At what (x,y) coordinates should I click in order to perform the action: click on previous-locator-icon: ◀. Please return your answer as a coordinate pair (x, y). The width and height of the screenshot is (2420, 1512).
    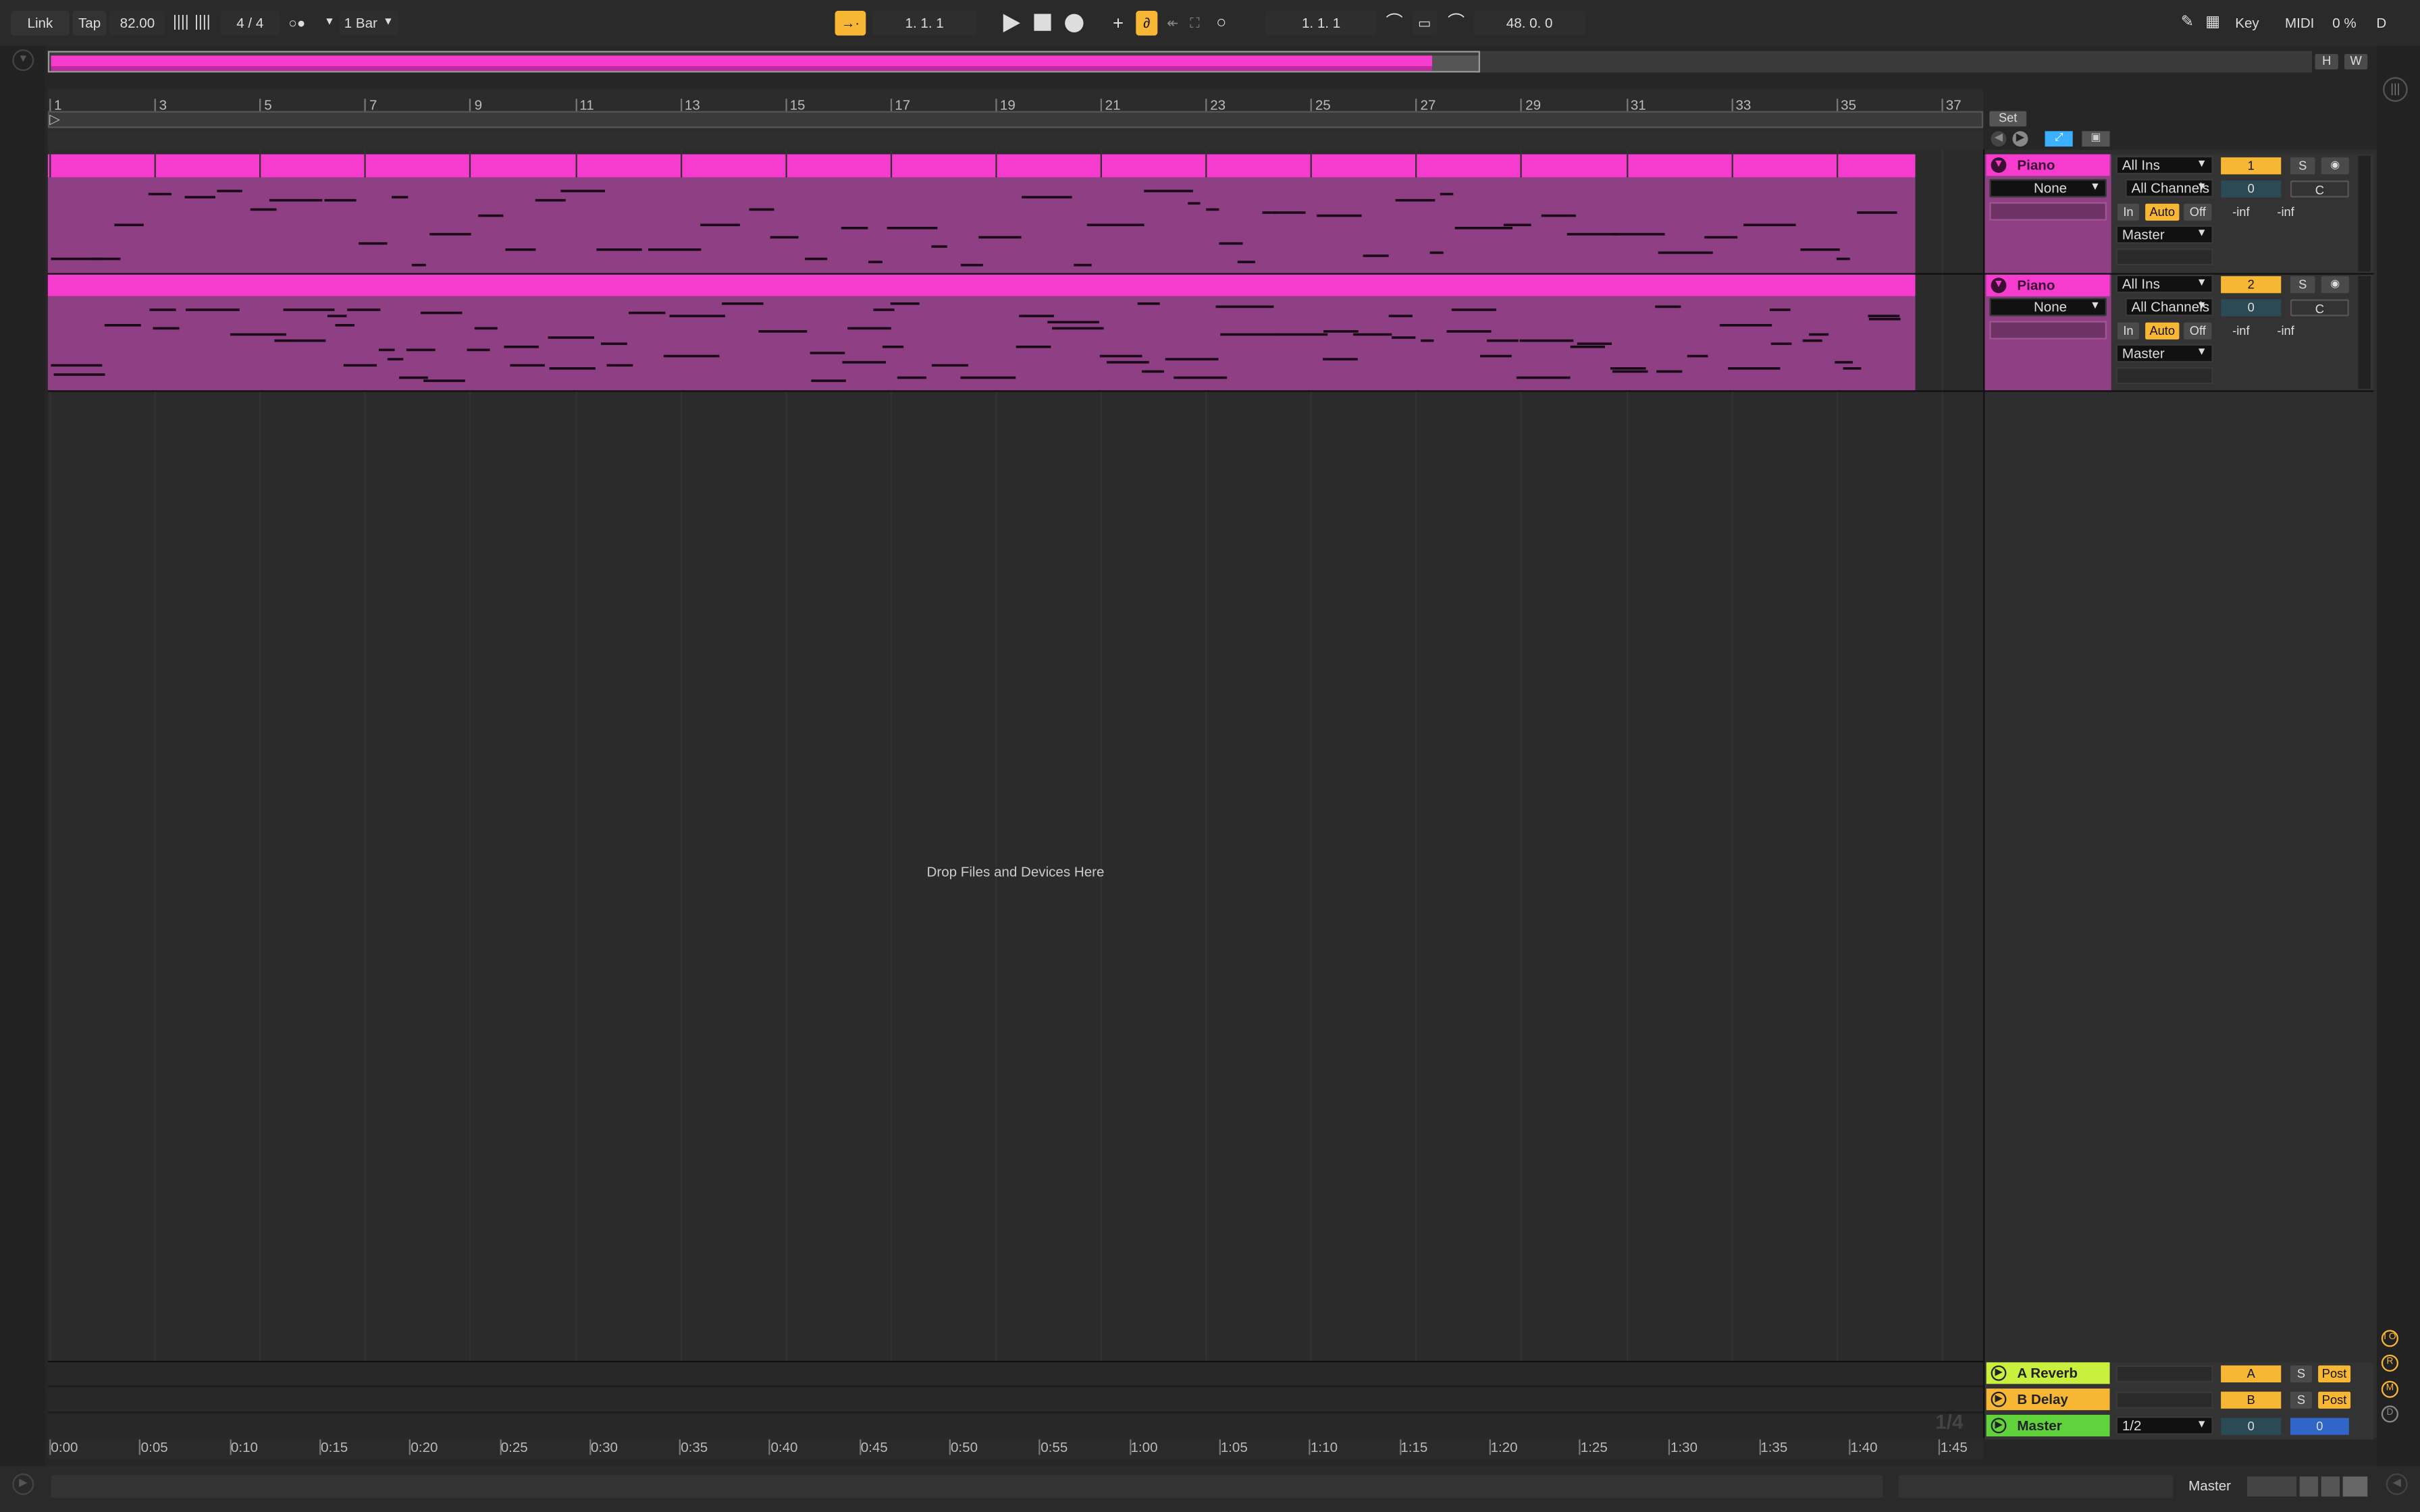
    Looking at the image, I should click on (1999, 139).